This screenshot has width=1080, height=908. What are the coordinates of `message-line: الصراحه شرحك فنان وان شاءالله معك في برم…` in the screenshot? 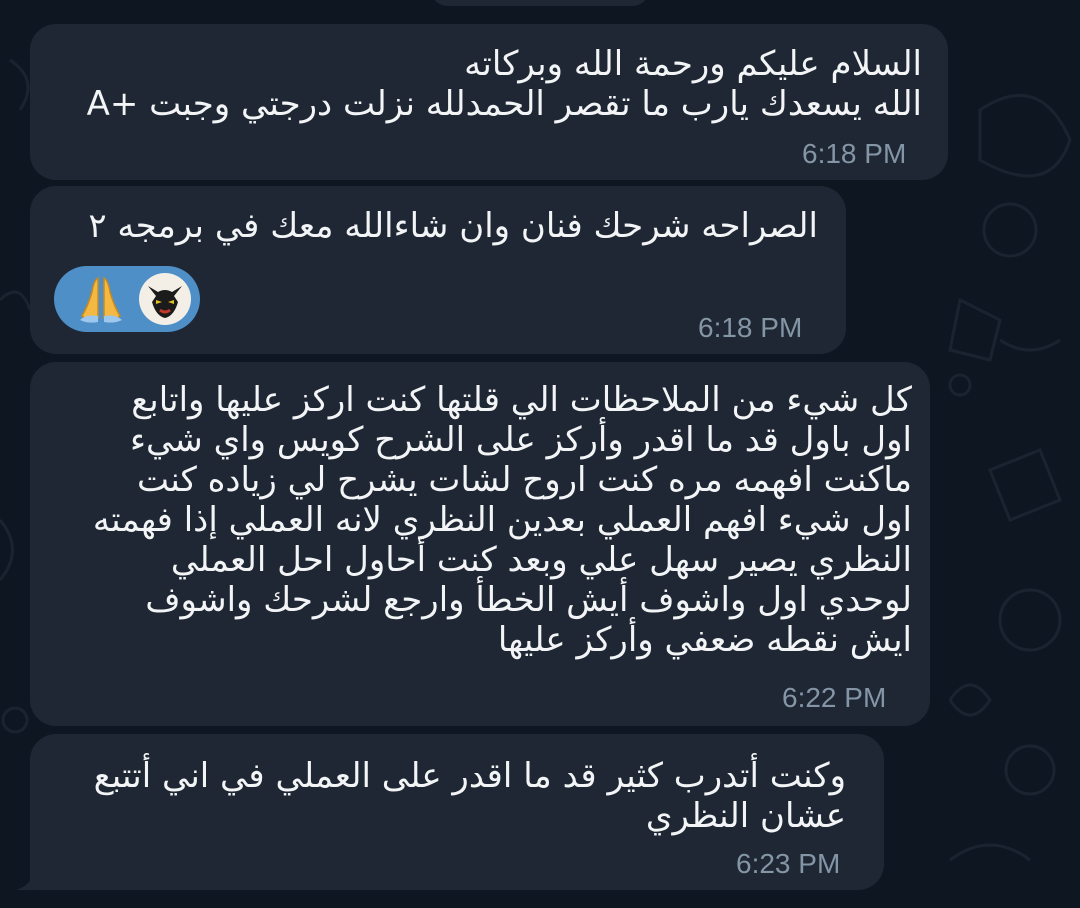 It's located at (453, 226).